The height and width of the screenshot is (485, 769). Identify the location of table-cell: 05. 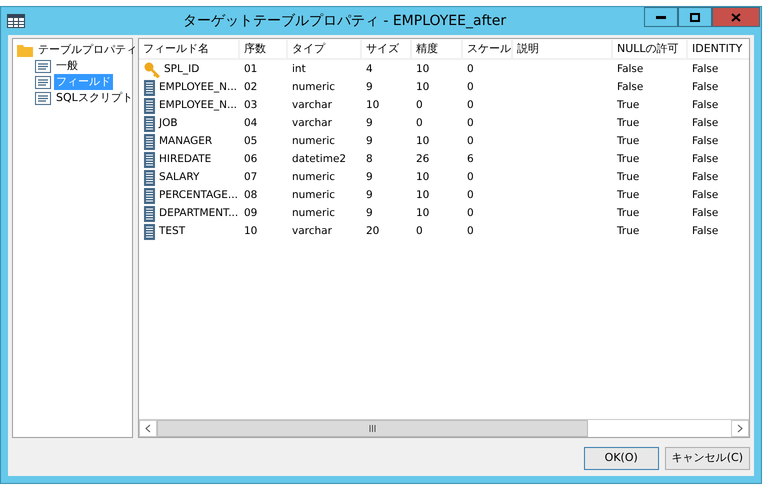
(251, 141).